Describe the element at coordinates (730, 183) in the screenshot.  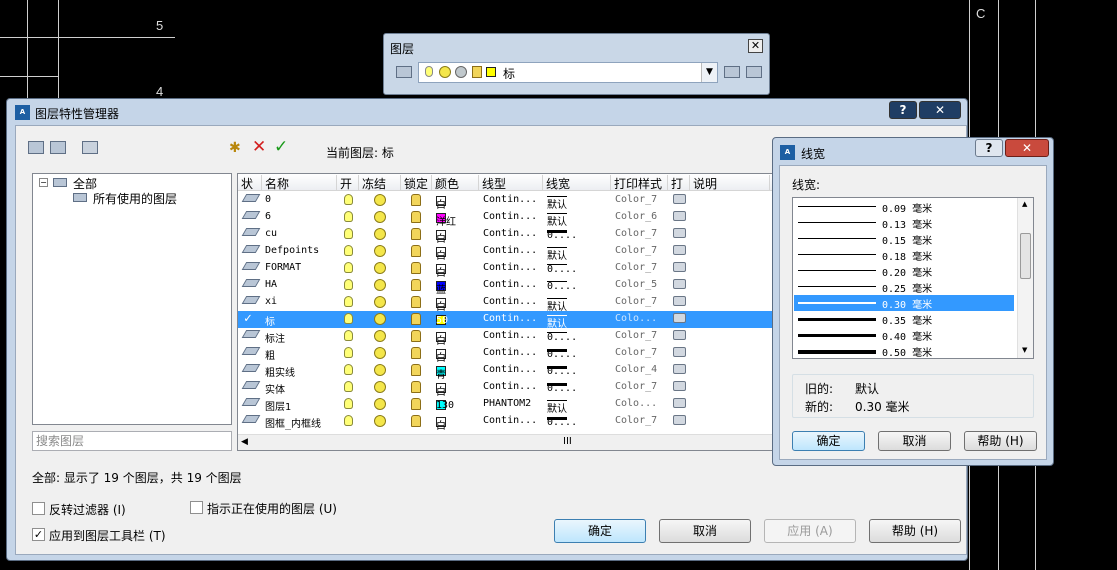
I see `header-col-description: 说明` at that location.